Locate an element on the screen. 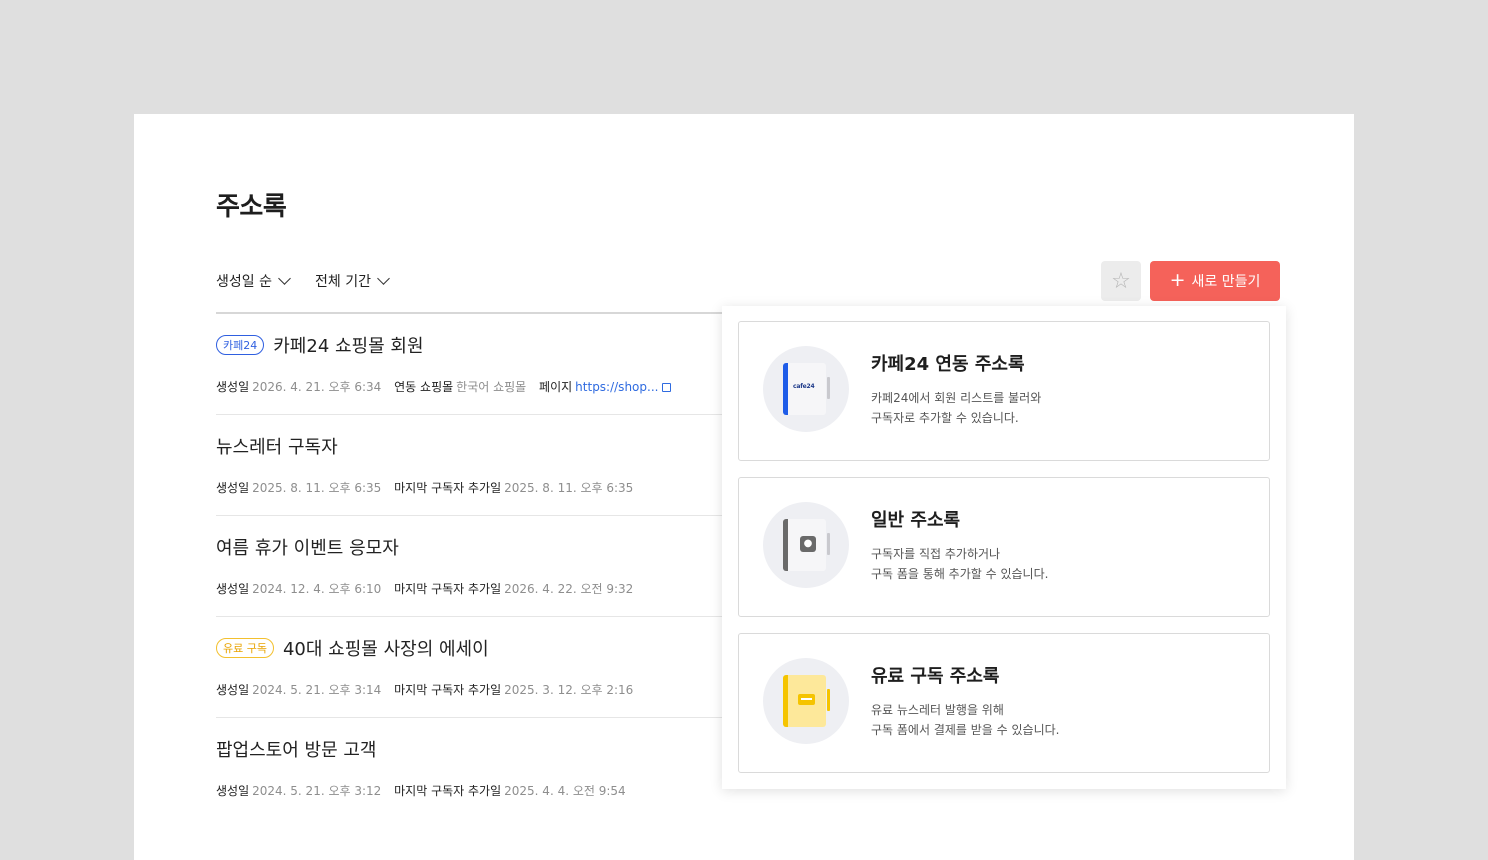 Image resolution: width=1488 pixels, height=860 pixels. list-item-title: 팝업스토어 방문 고객 is located at coordinates (296, 749).